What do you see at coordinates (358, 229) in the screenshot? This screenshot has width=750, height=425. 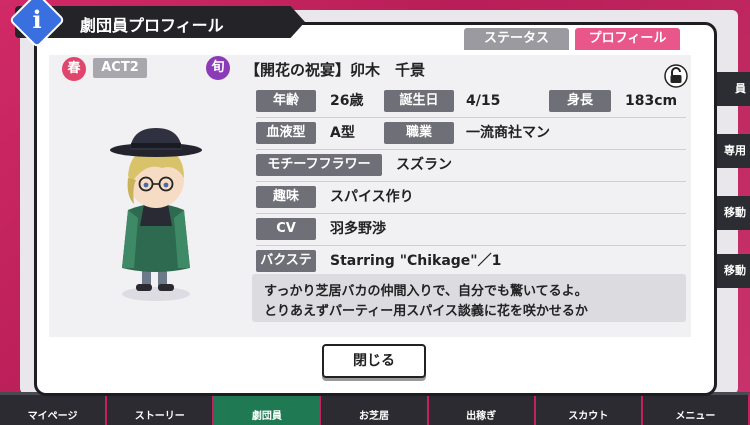 I see `cv-value: 羽多野渉` at bounding box center [358, 229].